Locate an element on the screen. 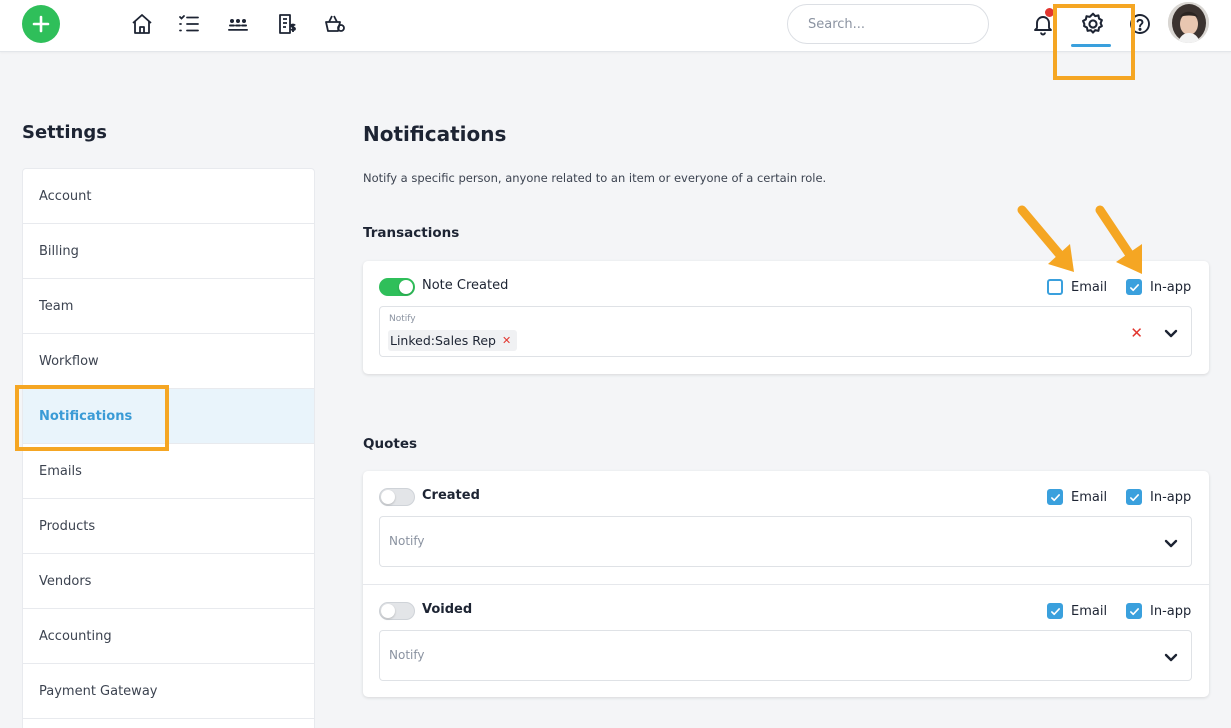 Image resolution: width=1231 pixels, height=728 pixels. sidebar-title: Settings is located at coordinates (64, 132).